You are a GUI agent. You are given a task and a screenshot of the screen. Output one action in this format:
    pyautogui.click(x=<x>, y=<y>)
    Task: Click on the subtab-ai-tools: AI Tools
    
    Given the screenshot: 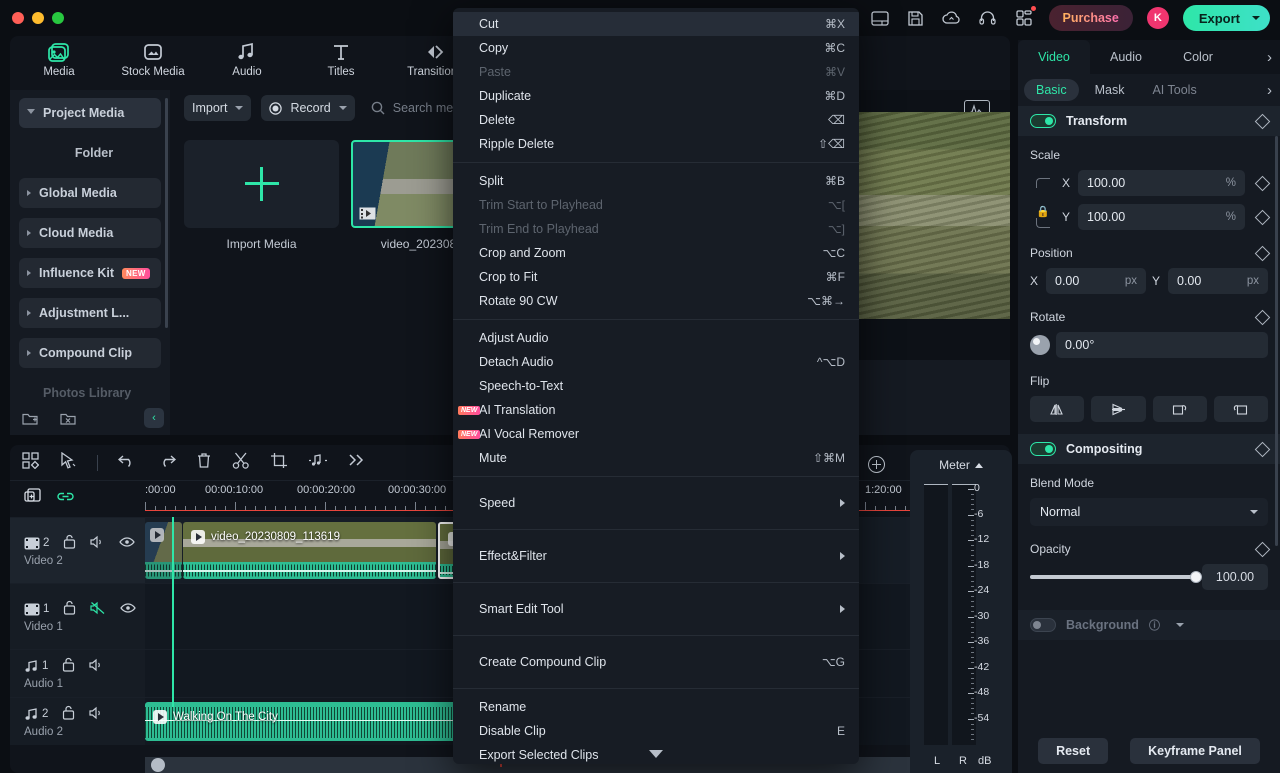 What is the action you would take?
    pyautogui.click(x=1174, y=90)
    